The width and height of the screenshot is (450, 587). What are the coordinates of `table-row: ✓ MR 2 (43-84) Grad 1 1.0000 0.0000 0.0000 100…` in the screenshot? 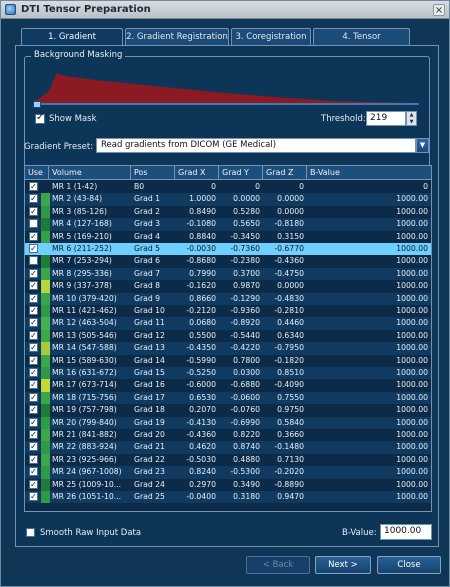 It's located at (228, 199).